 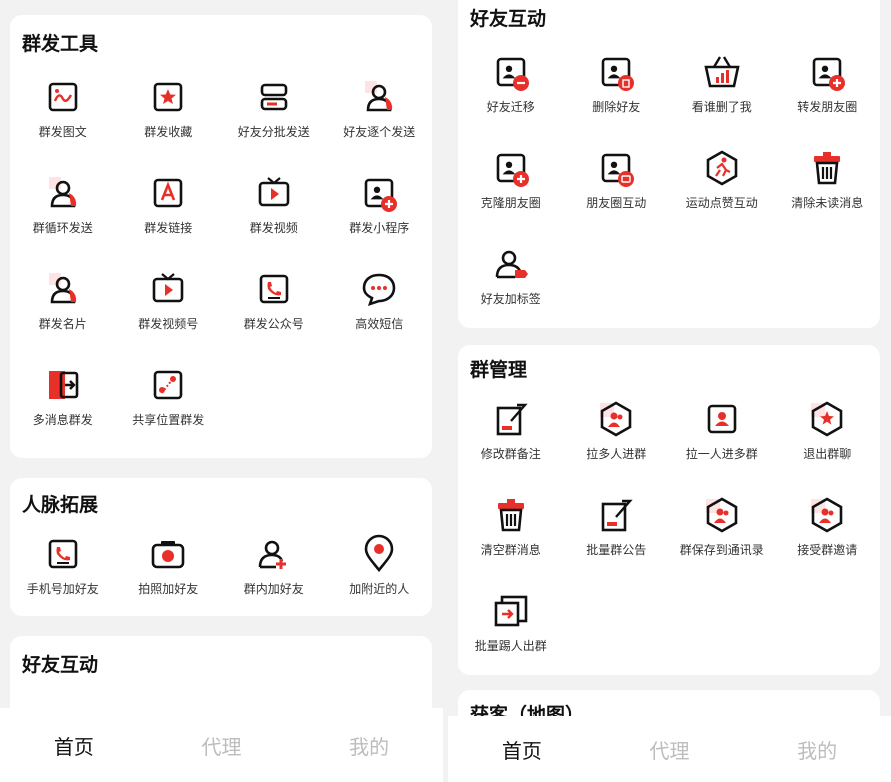 What do you see at coordinates (169, 115) in the screenshot?
I see `tool-tile: 群发收藏` at bounding box center [169, 115].